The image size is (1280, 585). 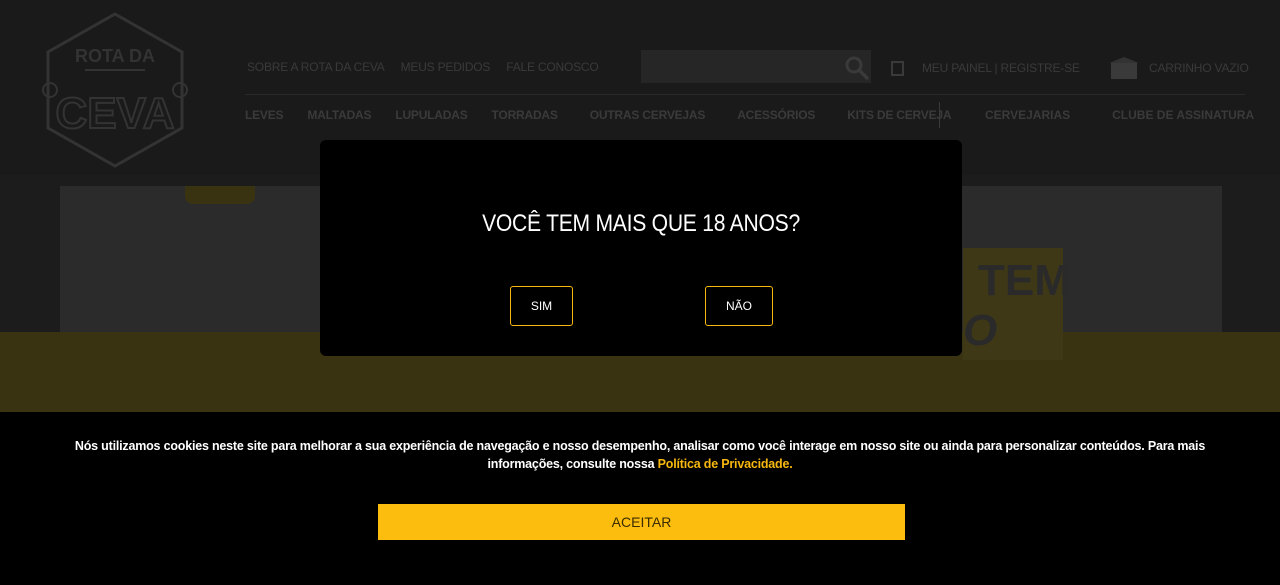 What do you see at coordinates (756, 66) in the screenshot?
I see `search-input` at bounding box center [756, 66].